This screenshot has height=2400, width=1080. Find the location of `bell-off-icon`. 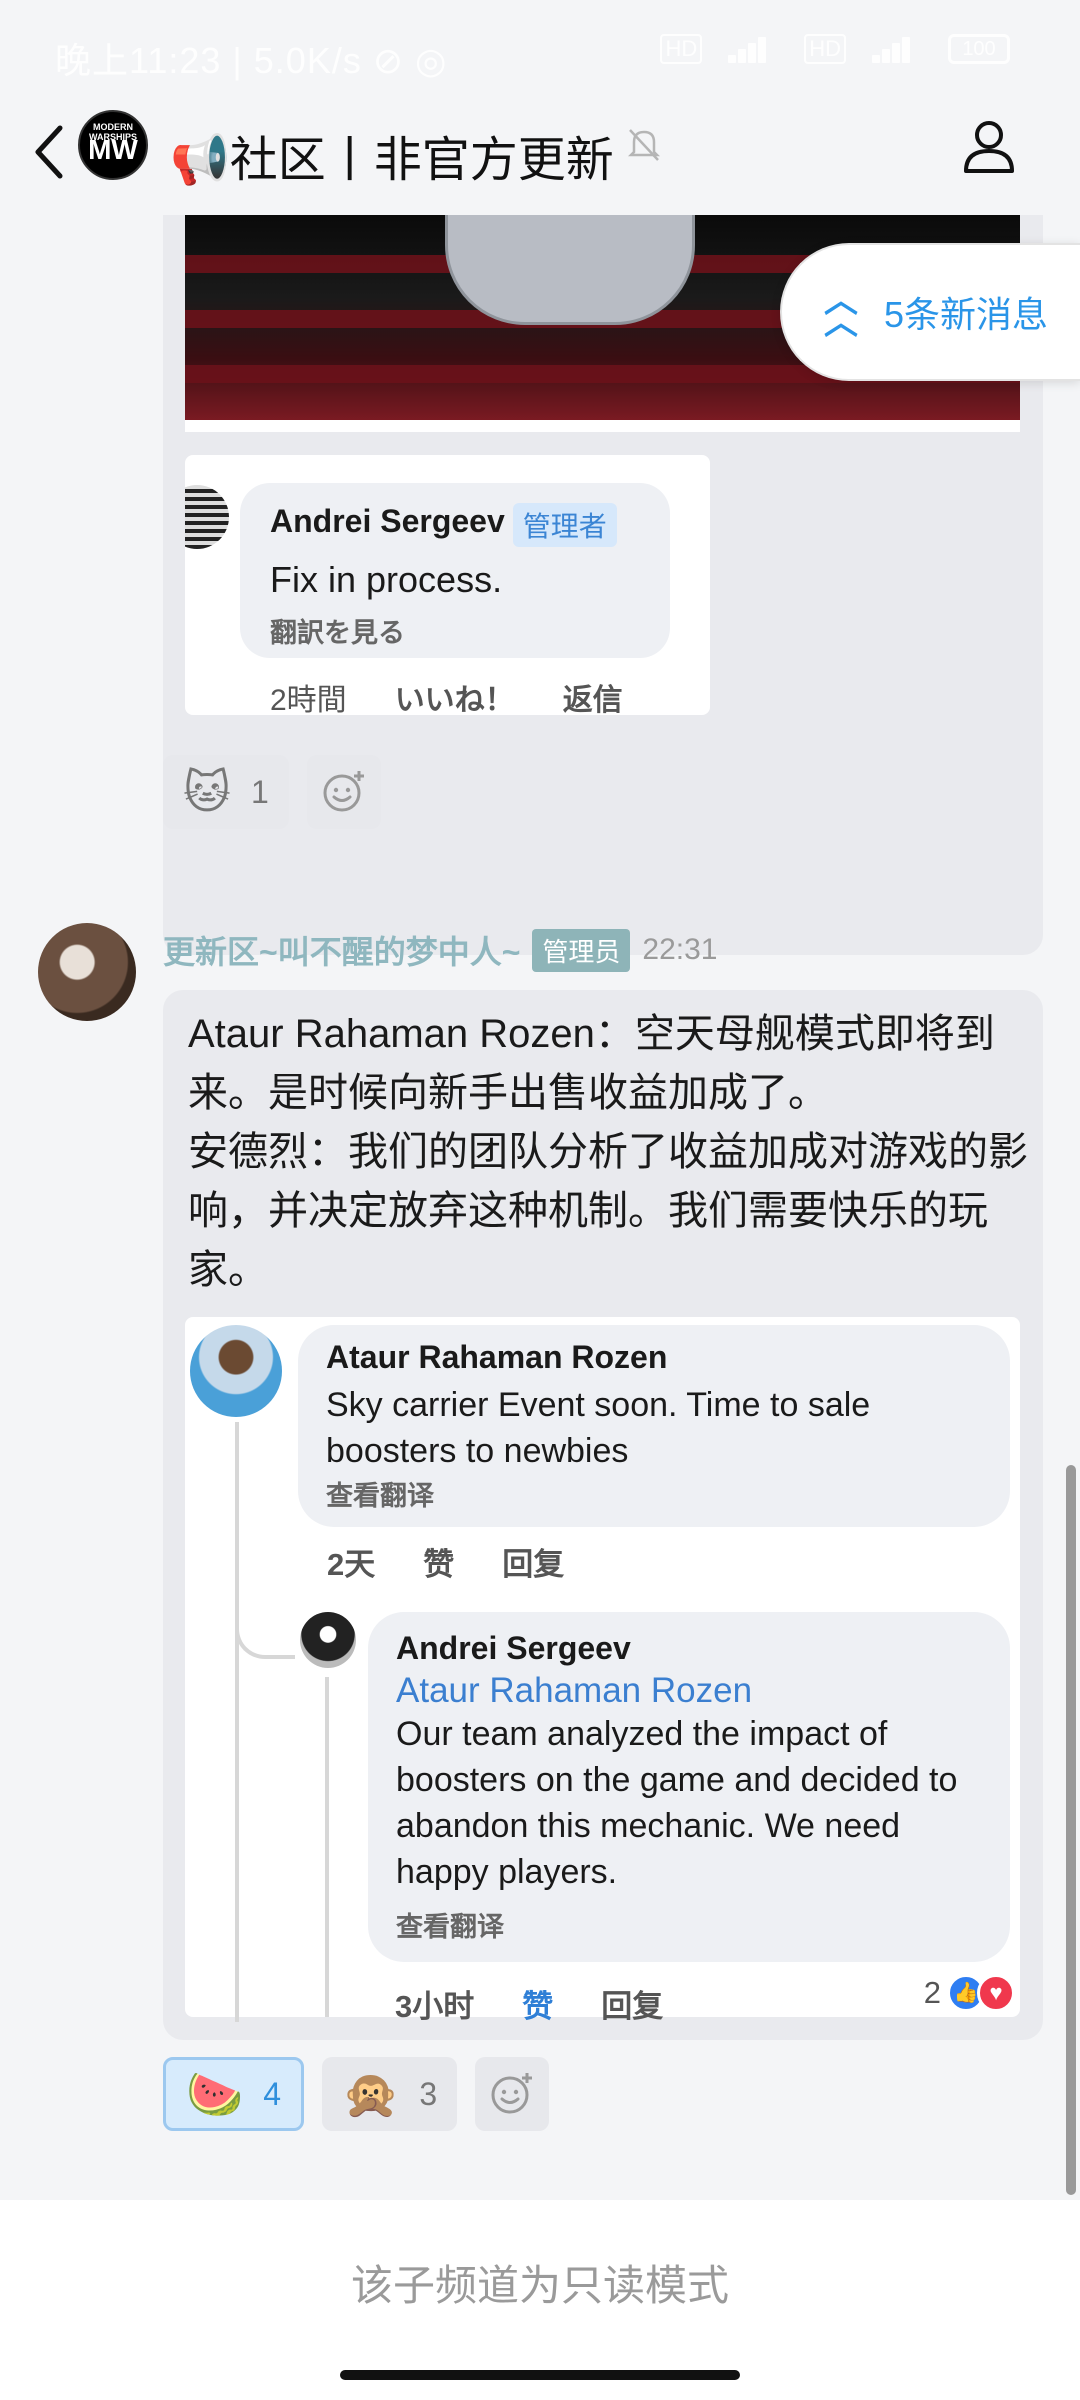

bell-off-icon is located at coordinates (644, 145).